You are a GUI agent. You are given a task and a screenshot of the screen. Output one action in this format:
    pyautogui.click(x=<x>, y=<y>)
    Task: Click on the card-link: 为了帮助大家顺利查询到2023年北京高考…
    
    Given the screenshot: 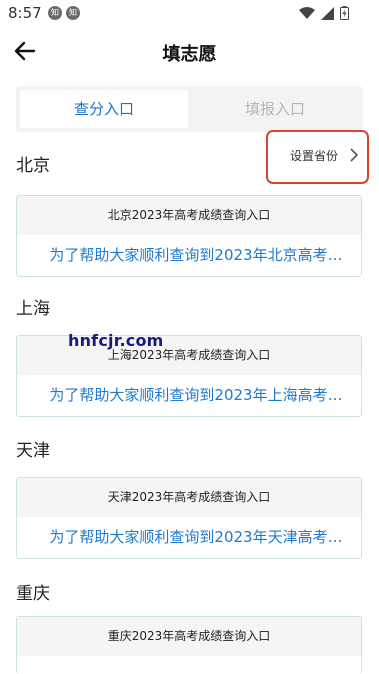 What is the action you would take?
    pyautogui.click(x=189, y=255)
    